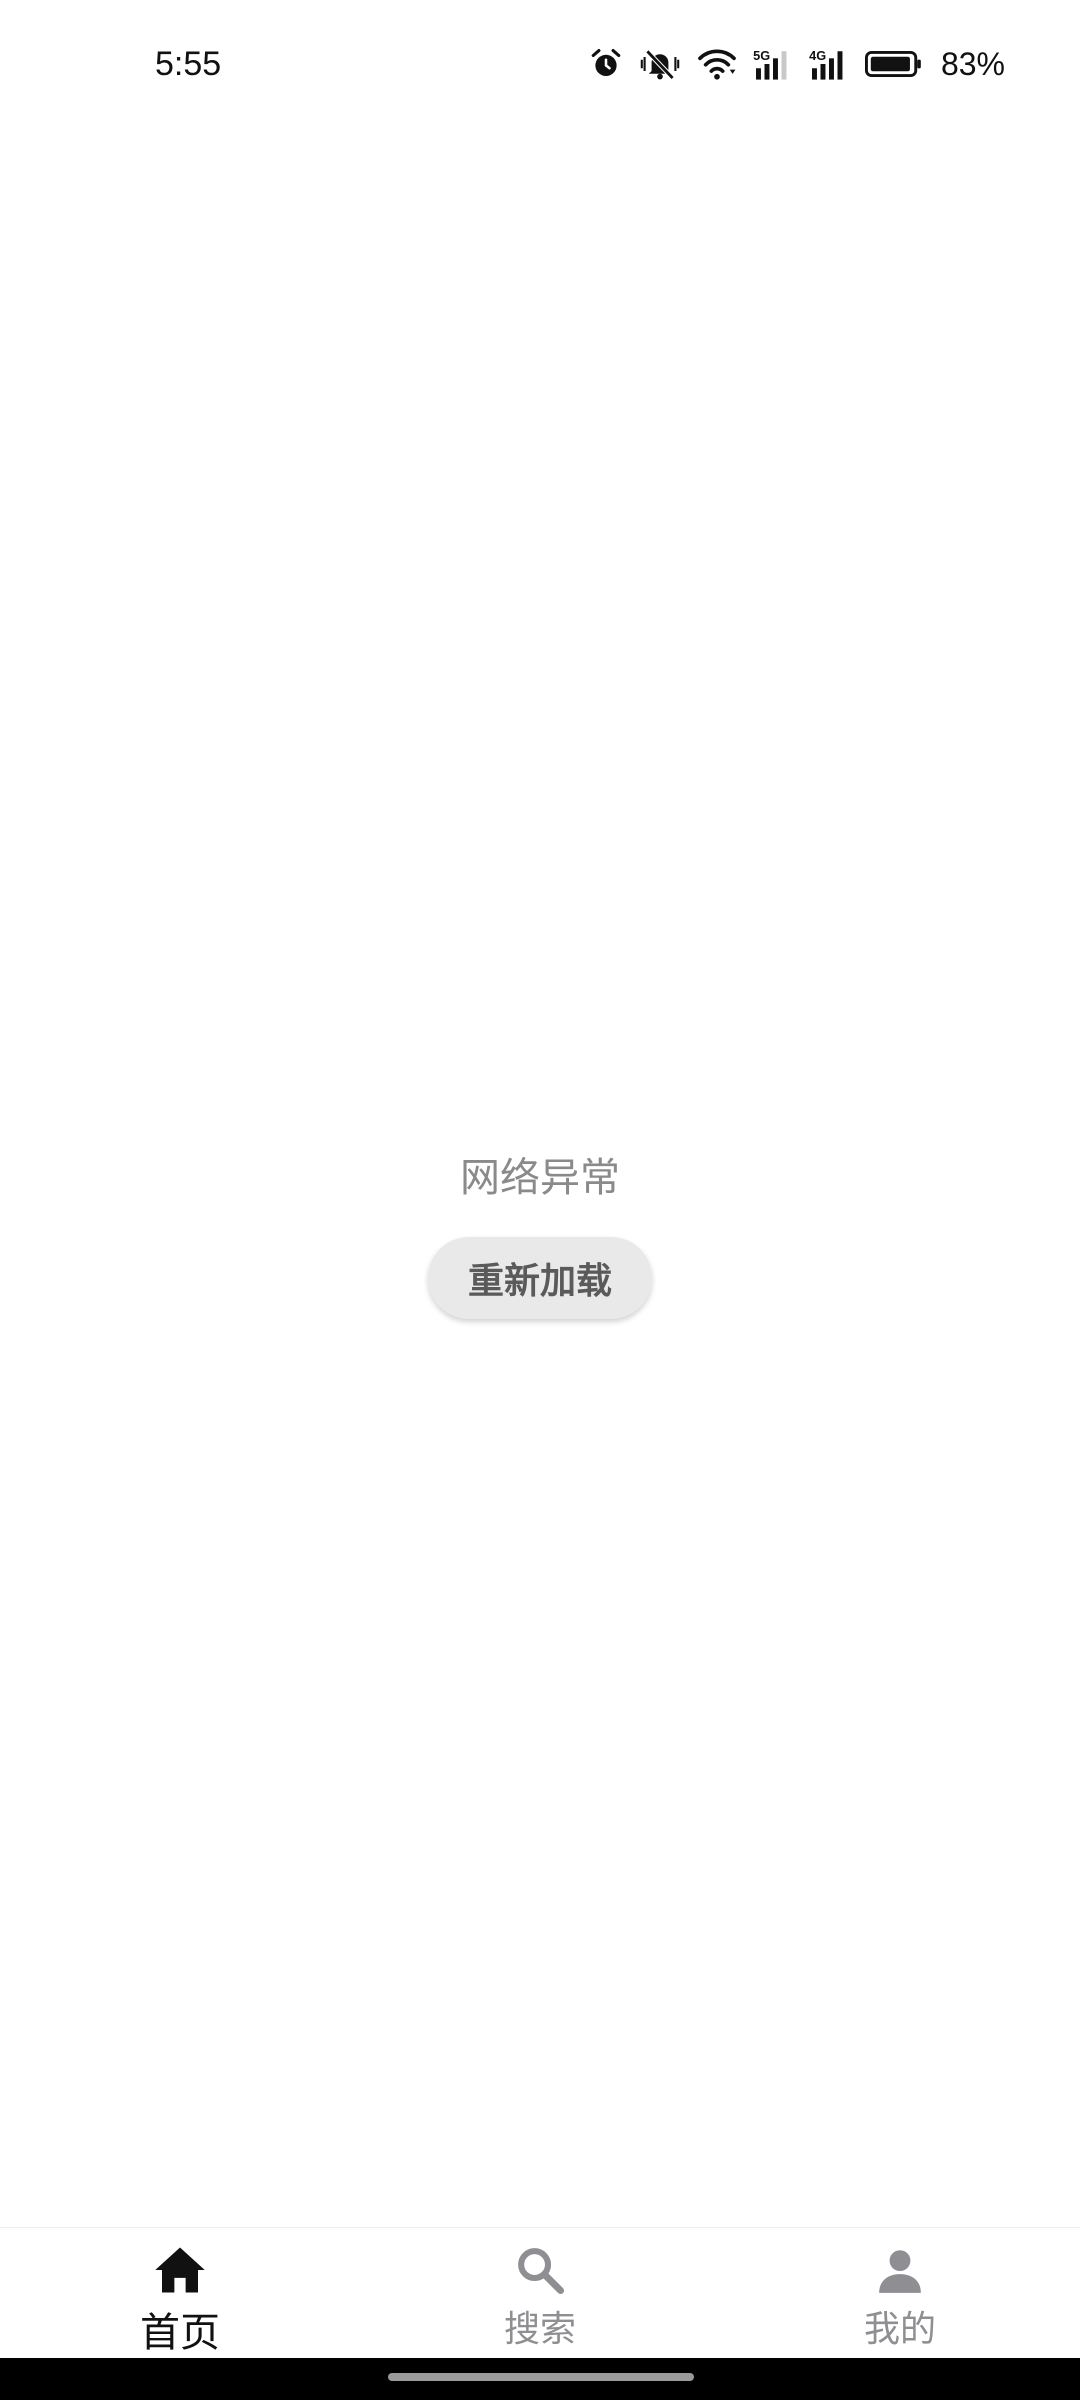 The image size is (1080, 2400). I want to click on home-gesture-handle, so click(541, 2377).